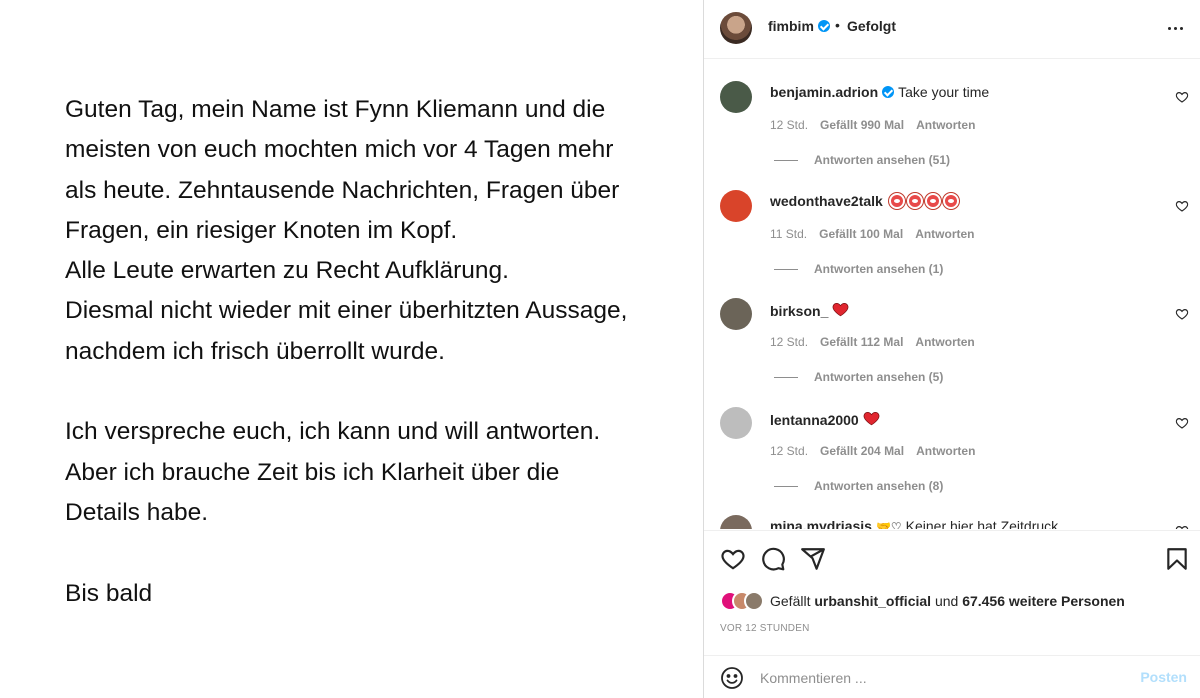 This screenshot has height=698, width=1200. What do you see at coordinates (736, 28) in the screenshot?
I see `author-avatar` at bounding box center [736, 28].